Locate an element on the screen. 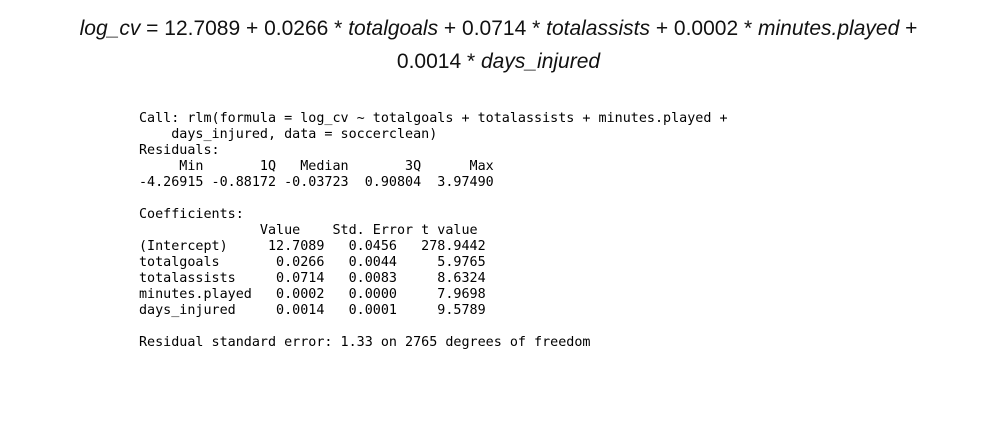 The height and width of the screenshot is (423, 997). response-variable: log_cv is located at coordinates (110, 28).